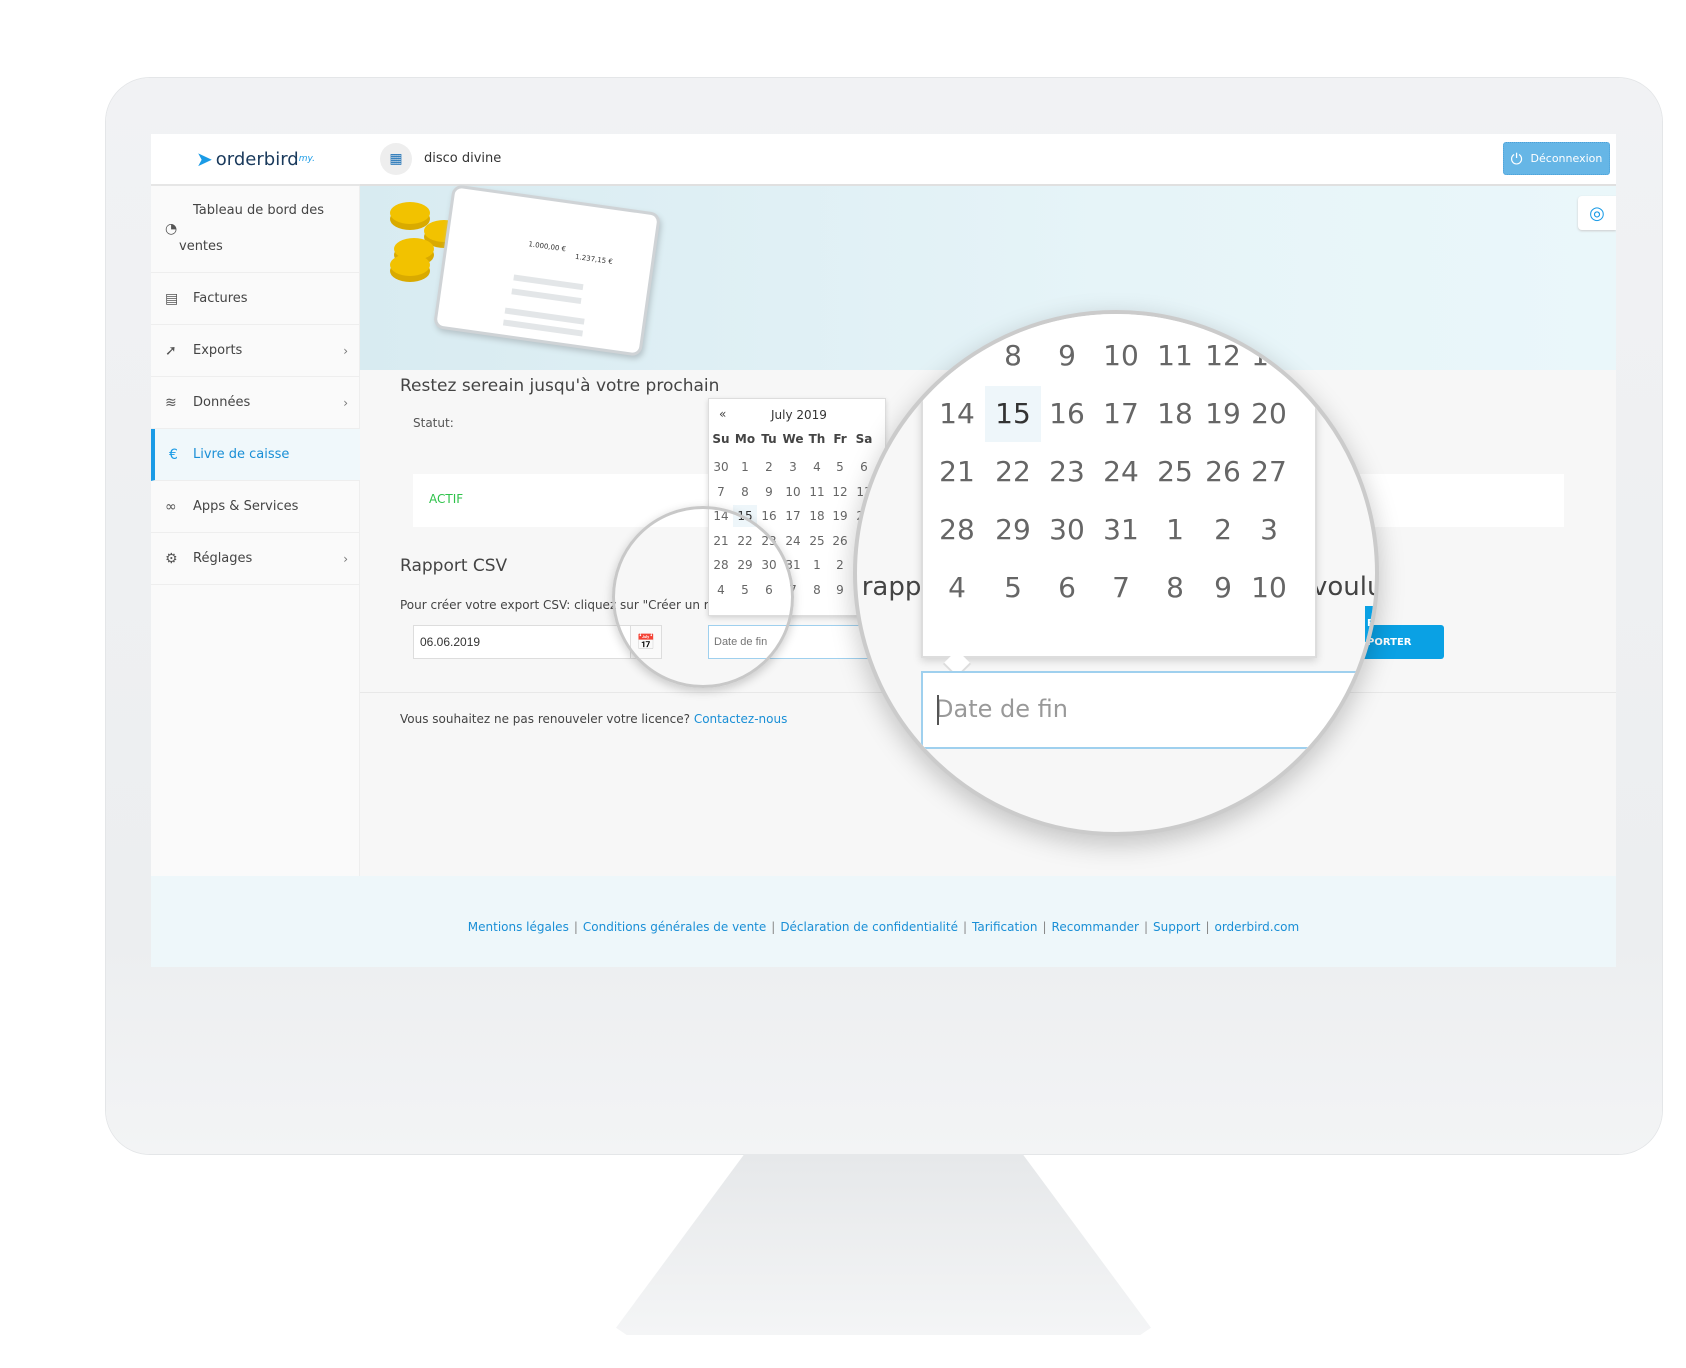 The image size is (1686, 1368). What do you see at coordinates (1004, 943) in the screenshot?
I see `footer-link: Tarification` at bounding box center [1004, 943].